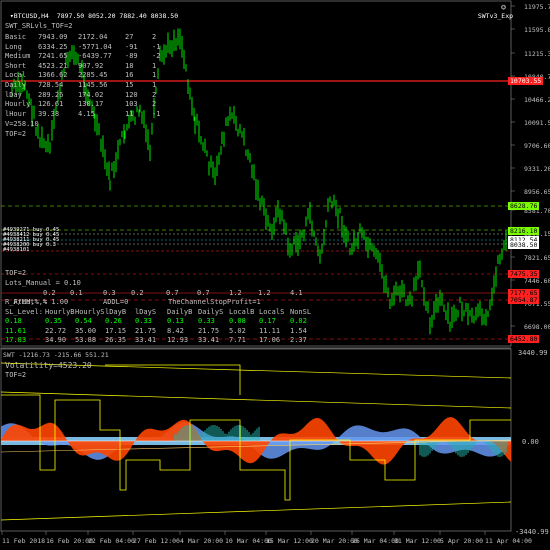  I want to click on time-axis-label: 5 Apr 20:00, so click(462, 541).